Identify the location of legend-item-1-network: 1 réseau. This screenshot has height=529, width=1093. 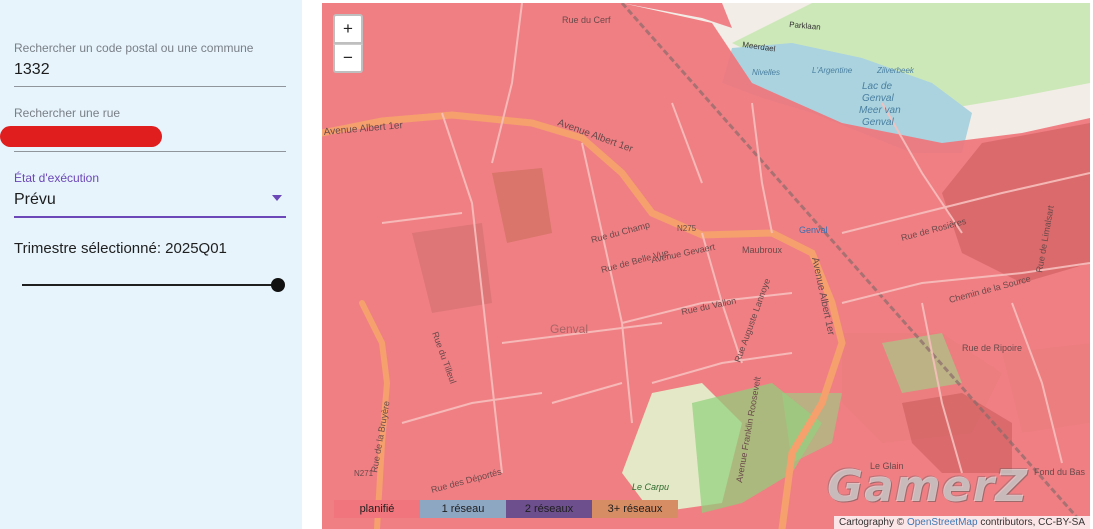
(463, 509).